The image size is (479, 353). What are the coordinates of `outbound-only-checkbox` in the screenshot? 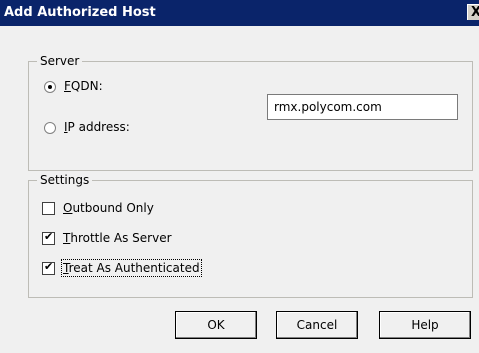 It's located at (48, 208).